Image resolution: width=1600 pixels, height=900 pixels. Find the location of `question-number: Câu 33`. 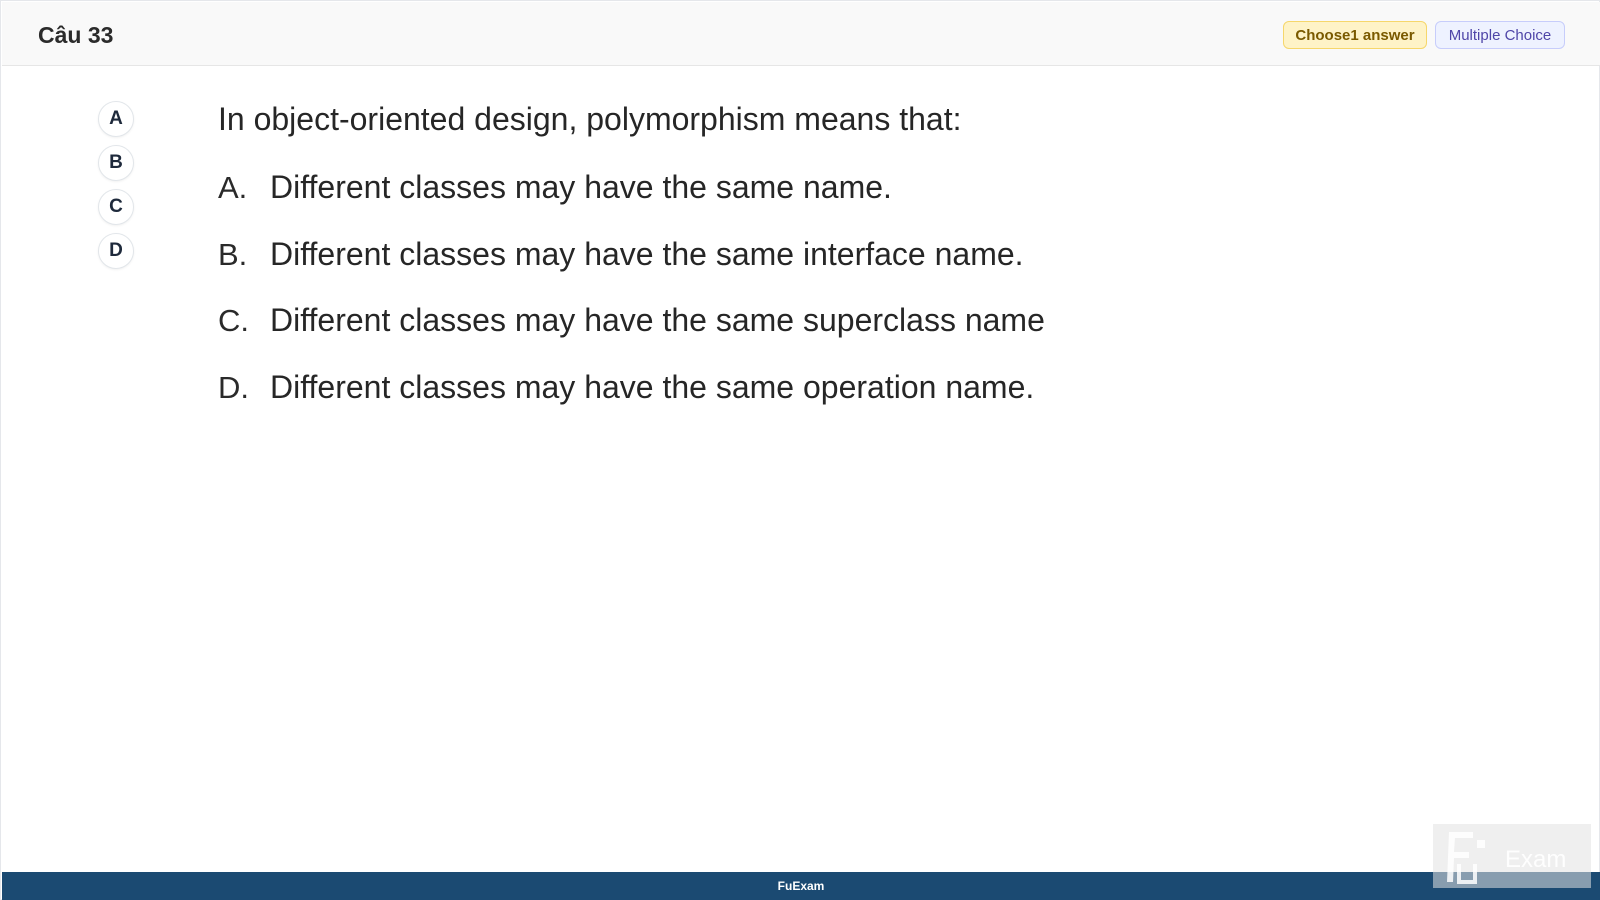

question-number: Câu 33 is located at coordinates (76, 35).